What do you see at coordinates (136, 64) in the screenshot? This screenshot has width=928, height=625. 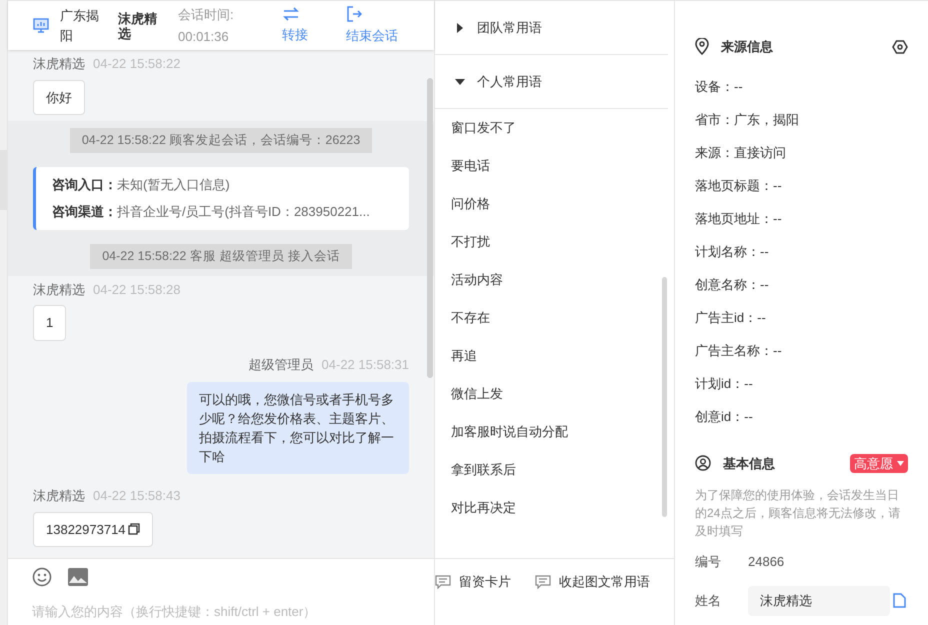 I see `message-time: 04-22 15:58:22` at bounding box center [136, 64].